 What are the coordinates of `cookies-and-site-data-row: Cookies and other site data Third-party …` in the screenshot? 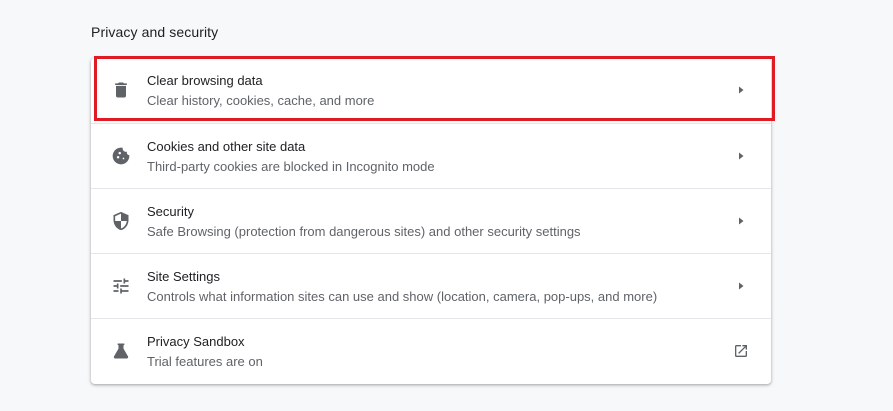 It's located at (431, 155).